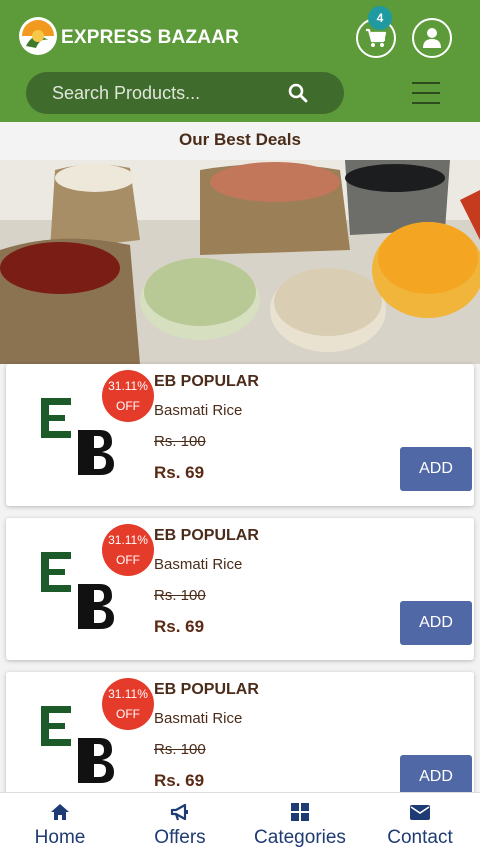  I want to click on nav-home-label: Home, so click(60, 837).